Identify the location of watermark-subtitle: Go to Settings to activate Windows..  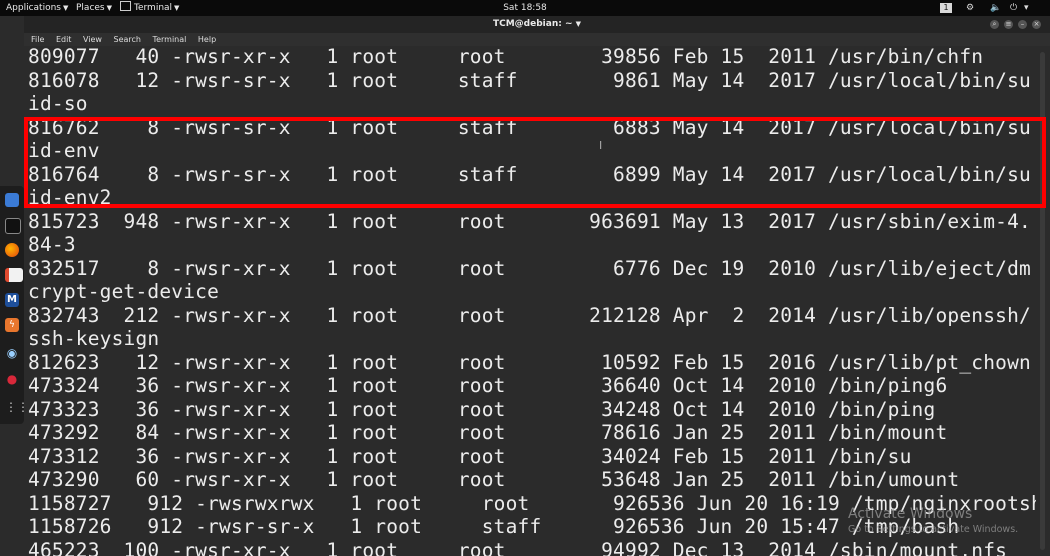
(933, 529).